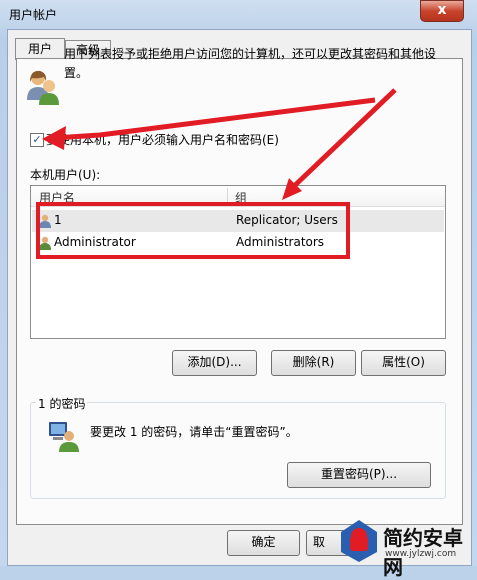 This screenshot has height=580, width=477. What do you see at coordinates (214, 119) in the screenshot?
I see `annotation-arrow-checkbox` at bounding box center [214, 119].